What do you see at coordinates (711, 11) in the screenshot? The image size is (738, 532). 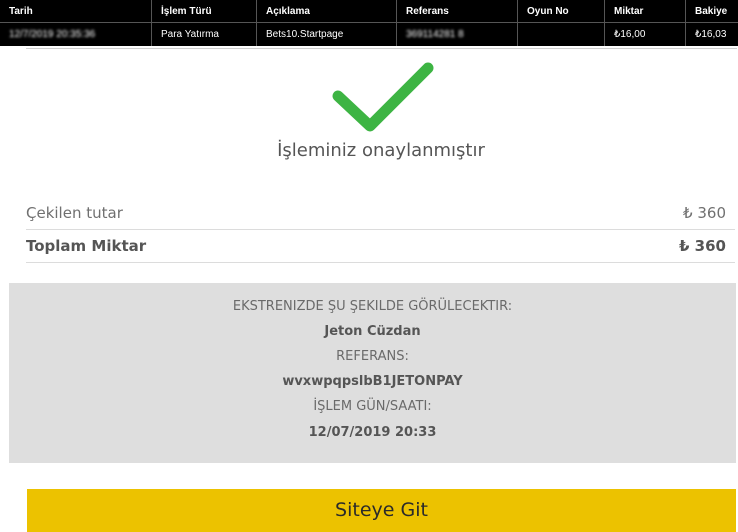 I see `column-header-balance: Bakiye` at bounding box center [711, 11].